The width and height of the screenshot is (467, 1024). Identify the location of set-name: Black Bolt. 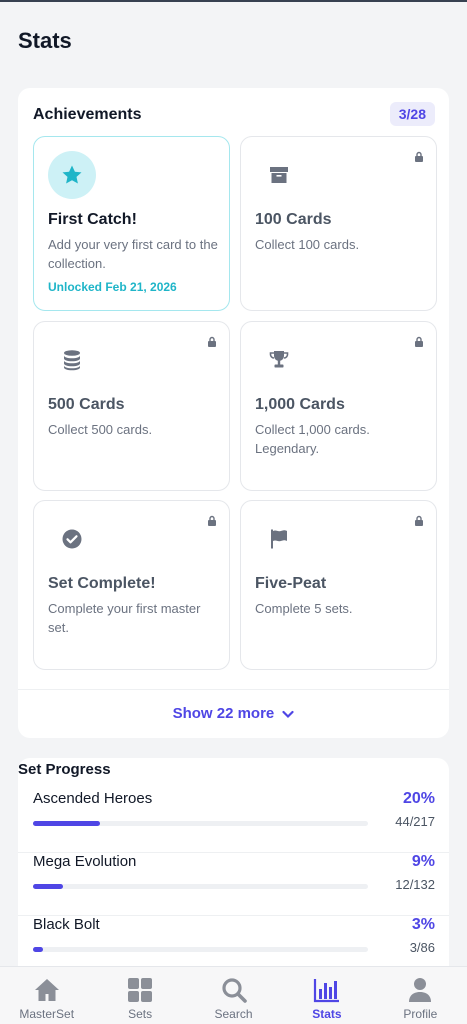
(66, 924).